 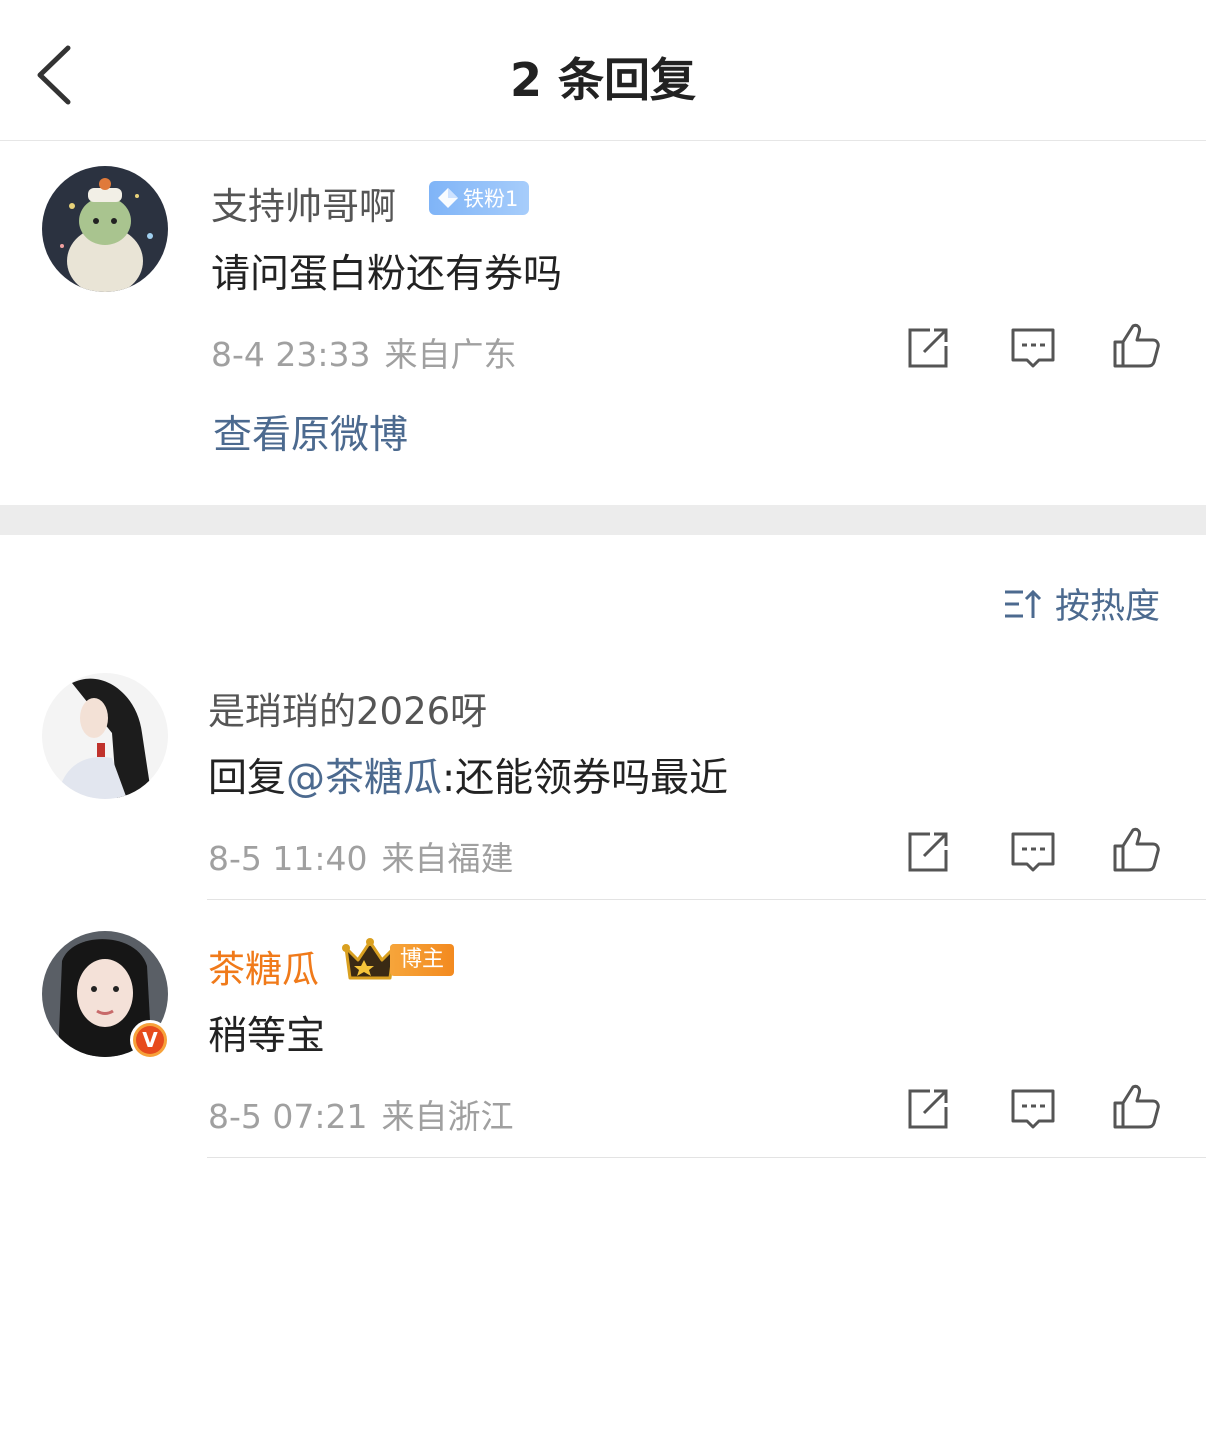 I want to click on reply-author-name: 是琑琑的2026呀, so click(x=347, y=708).